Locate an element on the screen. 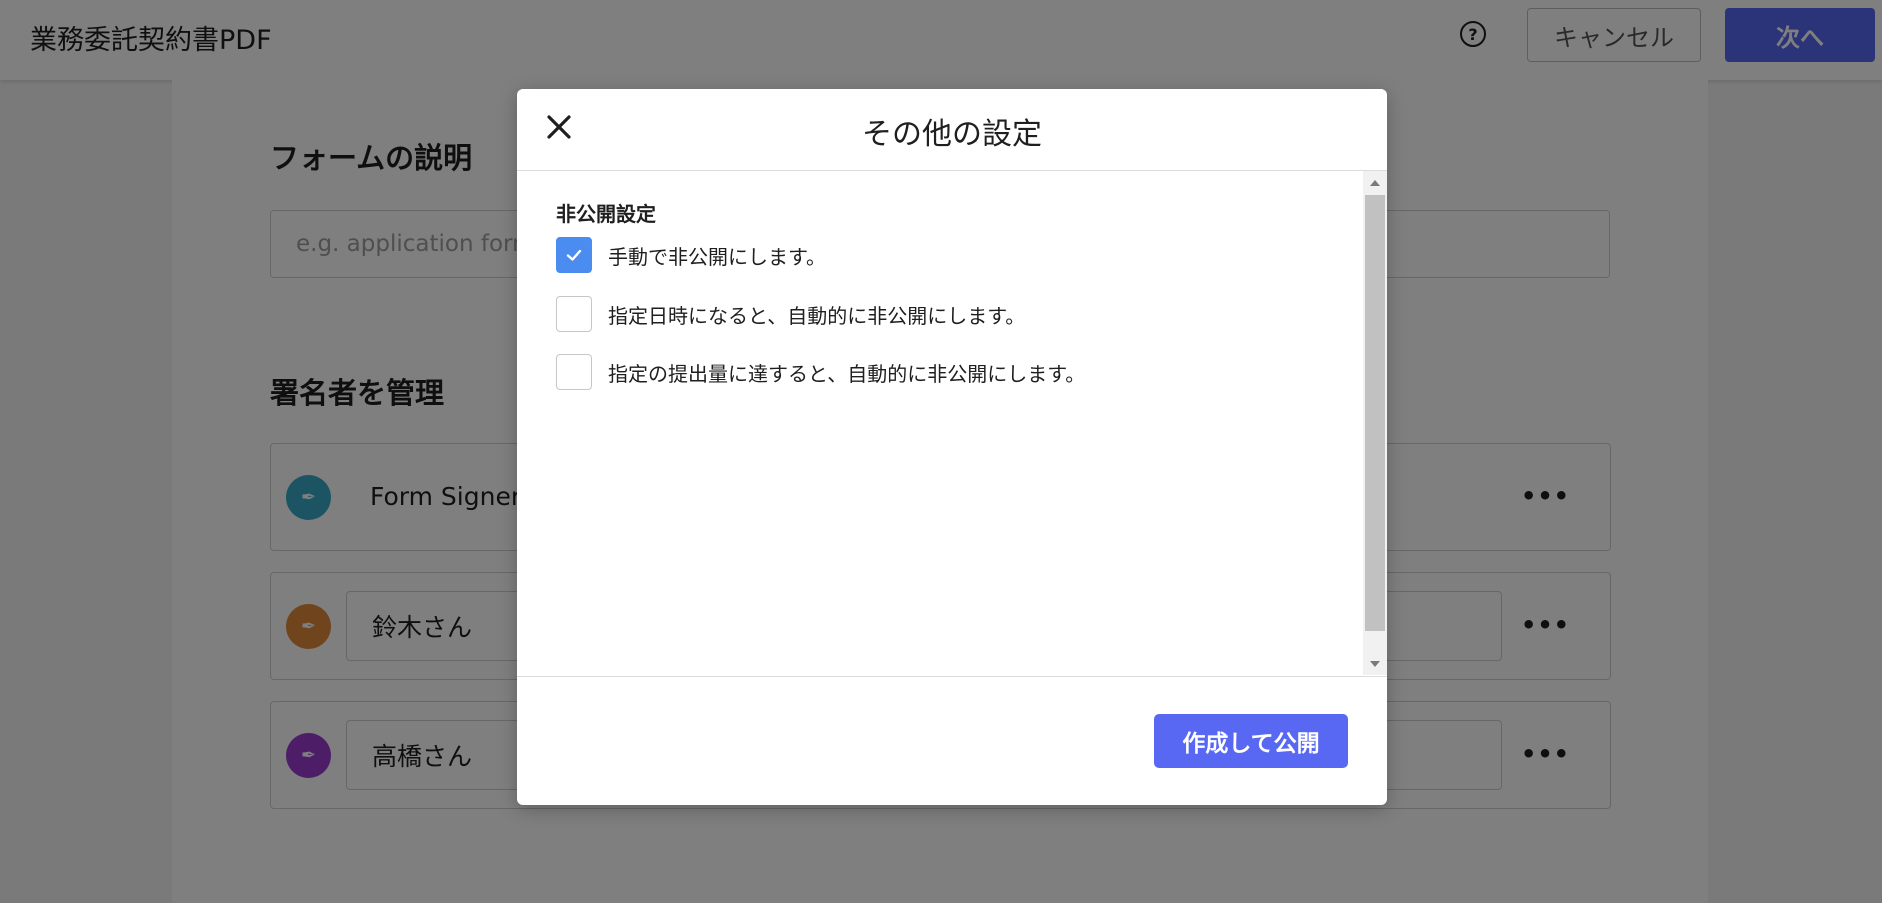 The image size is (1882, 903). option-manual-private: 手動で非公開にします。 is located at coordinates (691, 255).